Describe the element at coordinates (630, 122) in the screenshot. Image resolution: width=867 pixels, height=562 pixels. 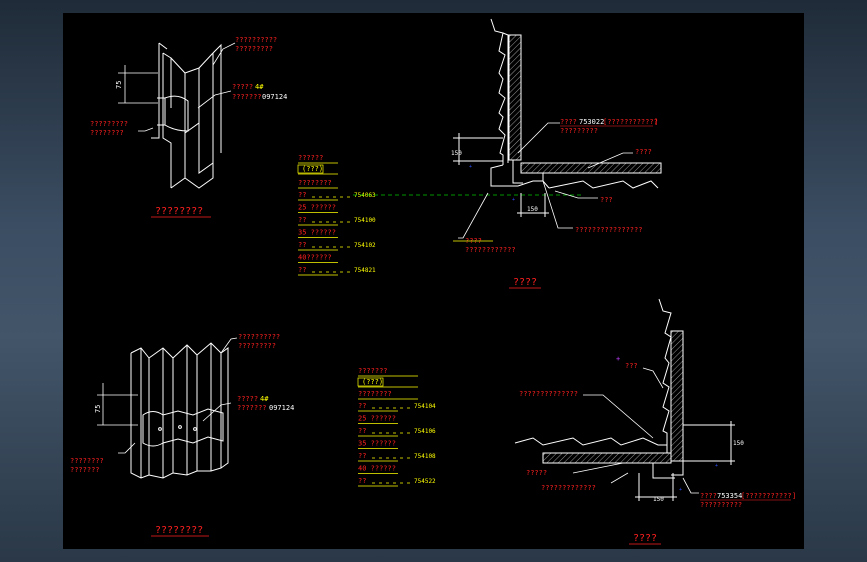
I see `tr-callout-top-3: [????????????` at that location.